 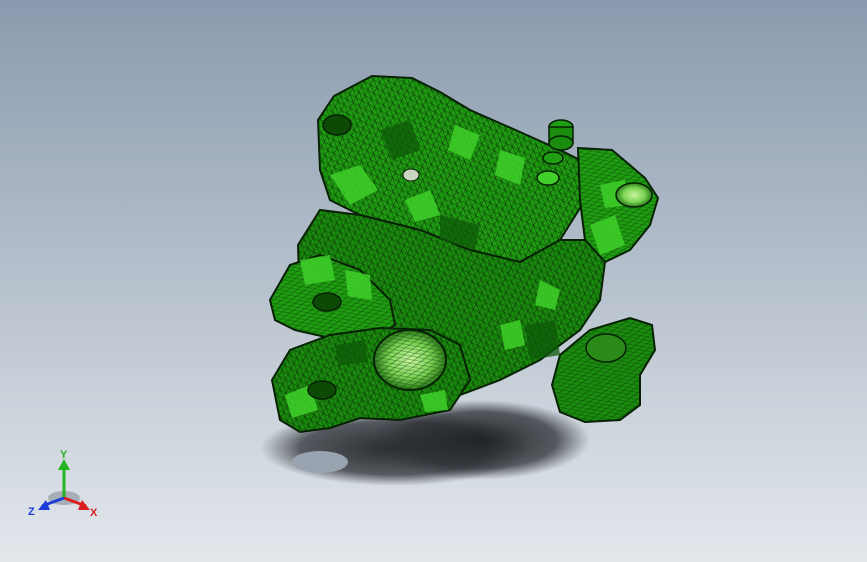 I want to click on x-axis-label: X, so click(x=94, y=513).